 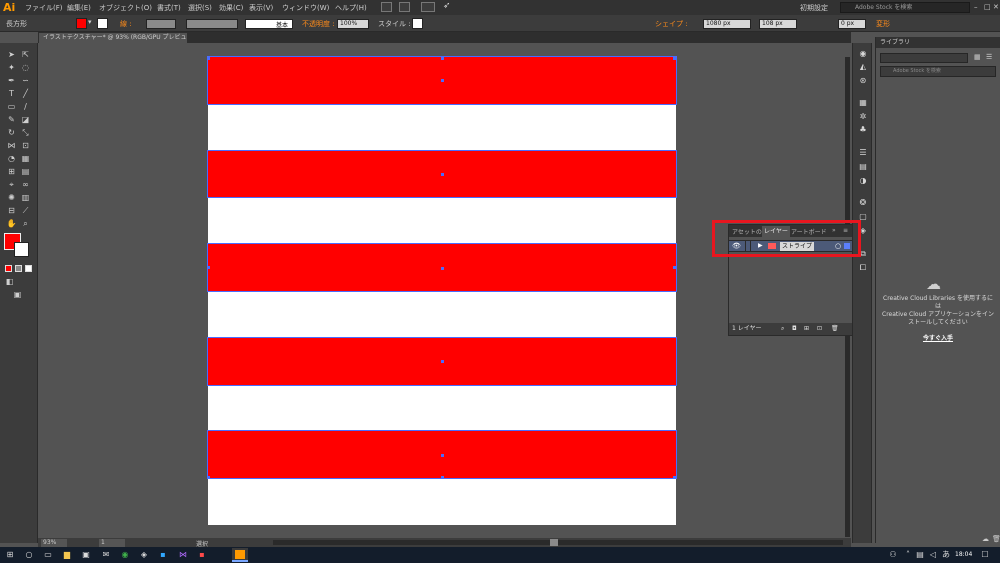 I want to click on chevron-down-icon: ▾, so click(x=90, y=22).